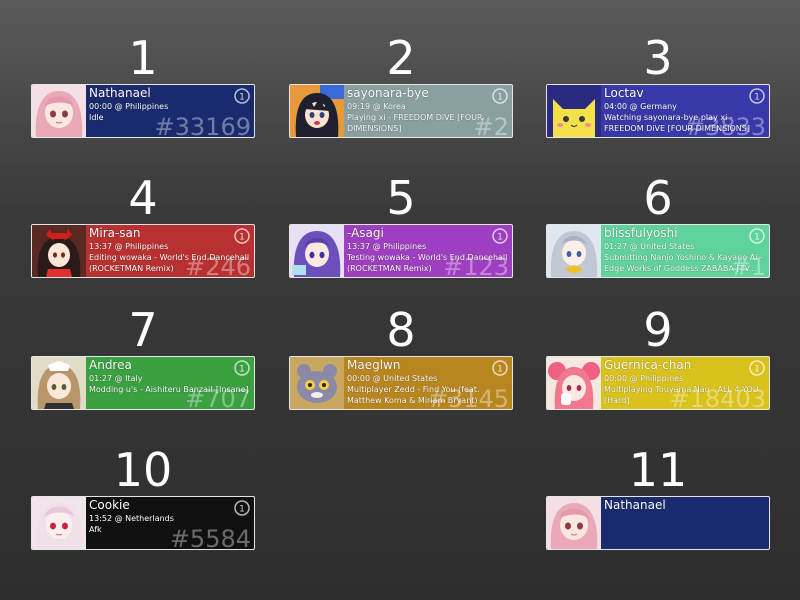 The height and width of the screenshot is (600, 800). I want to click on rank-text: #246, so click(218, 265).